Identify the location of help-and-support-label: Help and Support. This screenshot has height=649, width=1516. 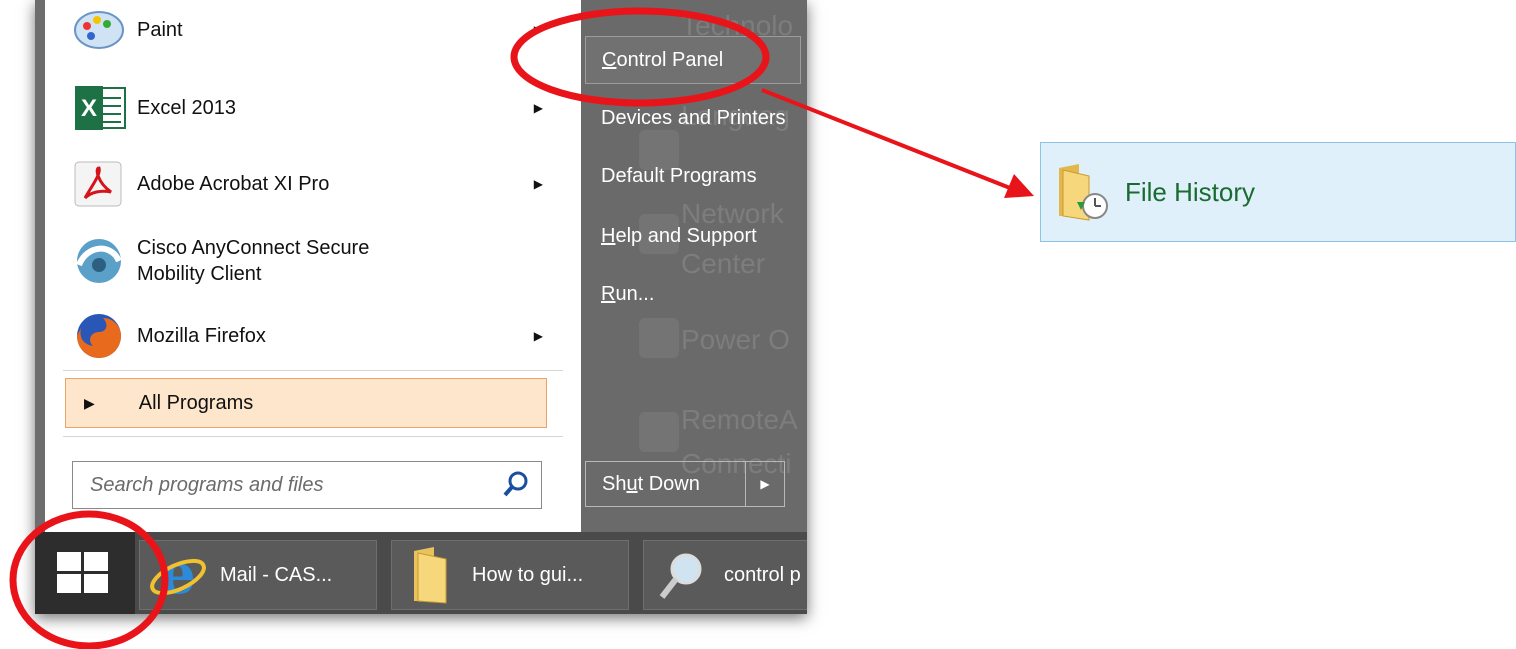
(679, 236).